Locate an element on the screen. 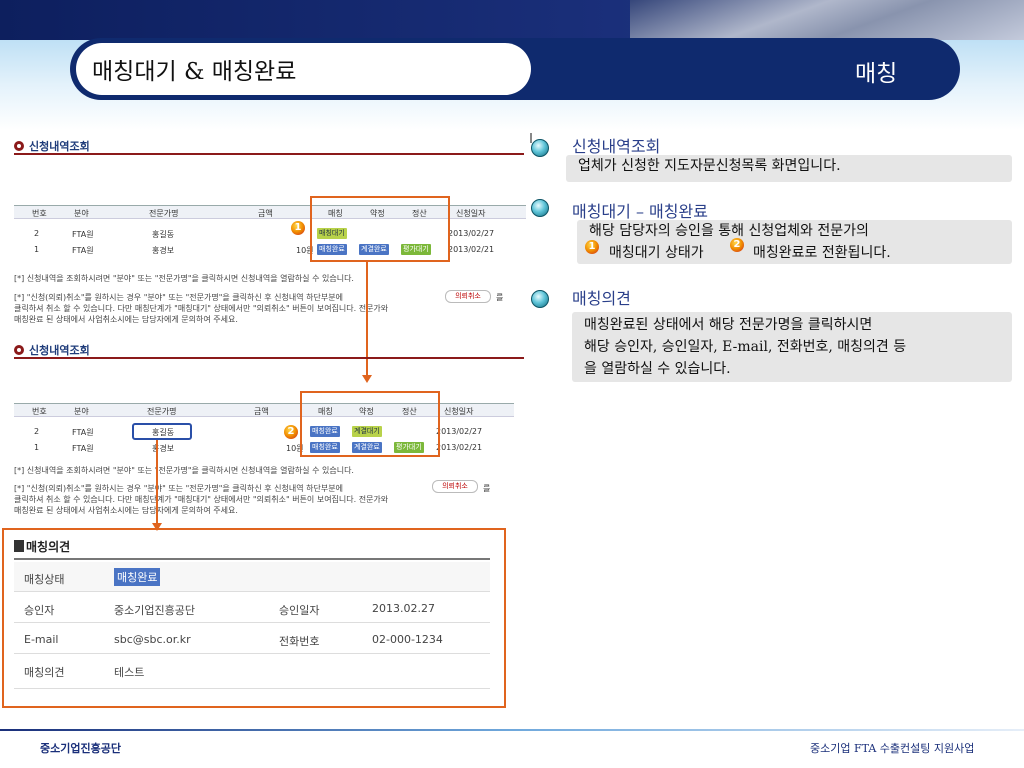 The height and width of the screenshot is (768, 1024). right-box-2-line-2: 매칭대기 상태가 매칭완료로 전환됩니다. is located at coordinates (794, 253).